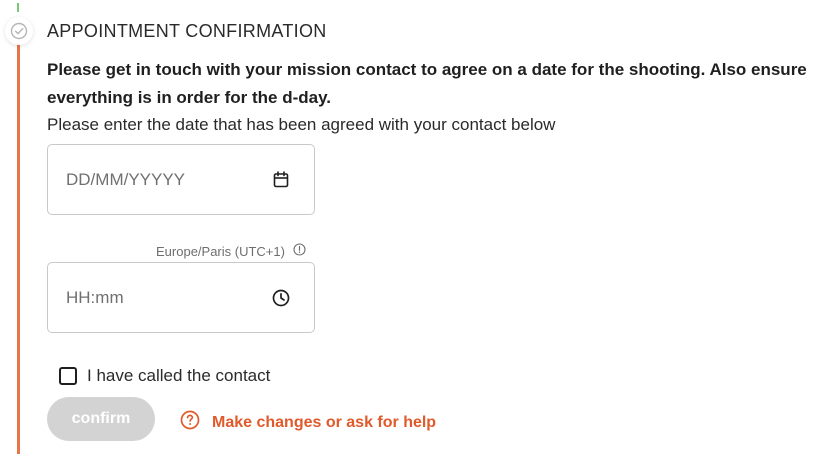  Describe the element at coordinates (324, 422) in the screenshot. I see `help-link-label: Make changes or ask for help` at that location.